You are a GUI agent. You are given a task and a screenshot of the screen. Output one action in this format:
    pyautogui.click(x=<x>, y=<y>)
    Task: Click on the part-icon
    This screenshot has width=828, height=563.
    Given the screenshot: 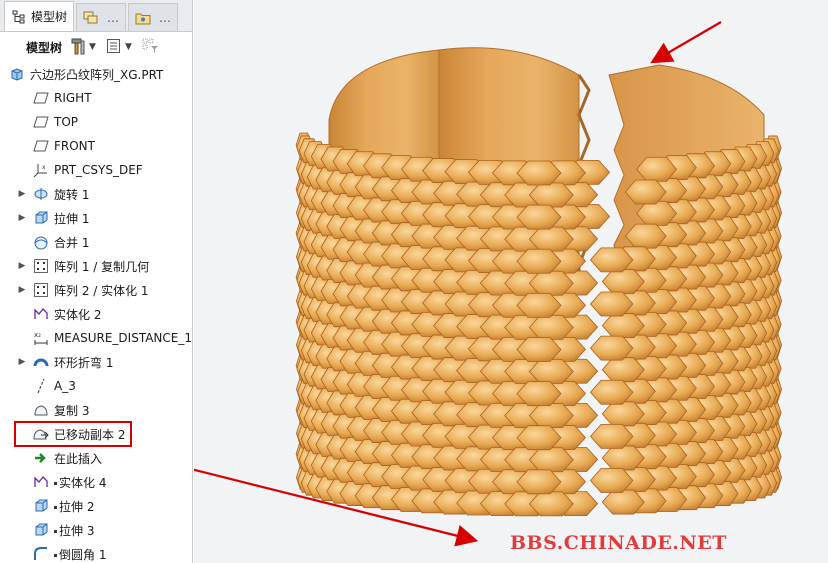 What is the action you would take?
    pyautogui.click(x=17, y=74)
    